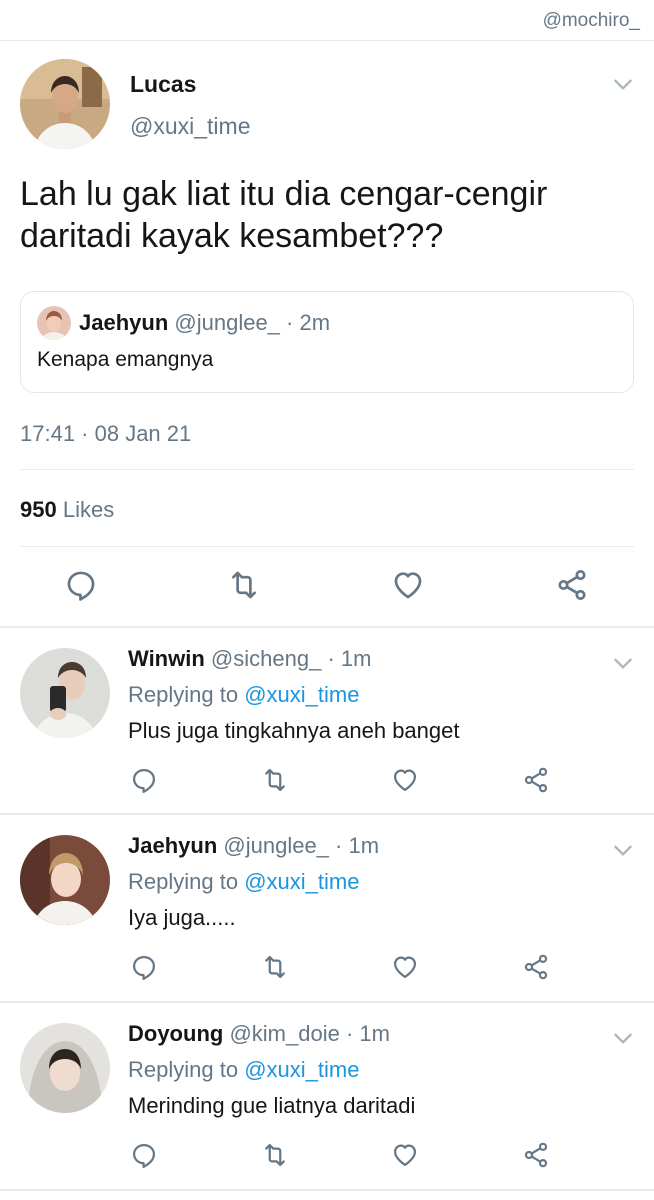  I want to click on reply-author-handle: @junglee_, so click(276, 845).